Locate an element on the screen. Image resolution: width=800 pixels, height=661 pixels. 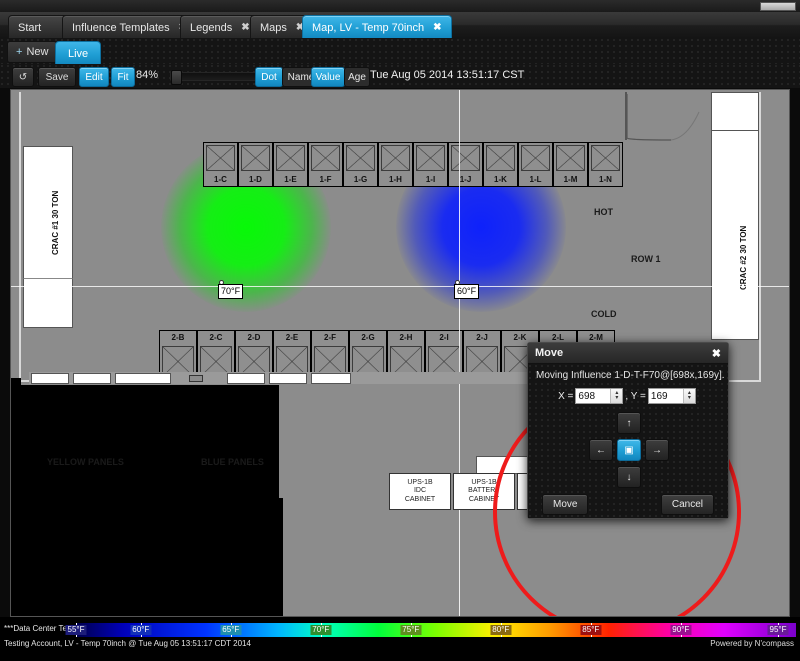
legend-tick-label: 60°F is located at coordinates (141, 630).